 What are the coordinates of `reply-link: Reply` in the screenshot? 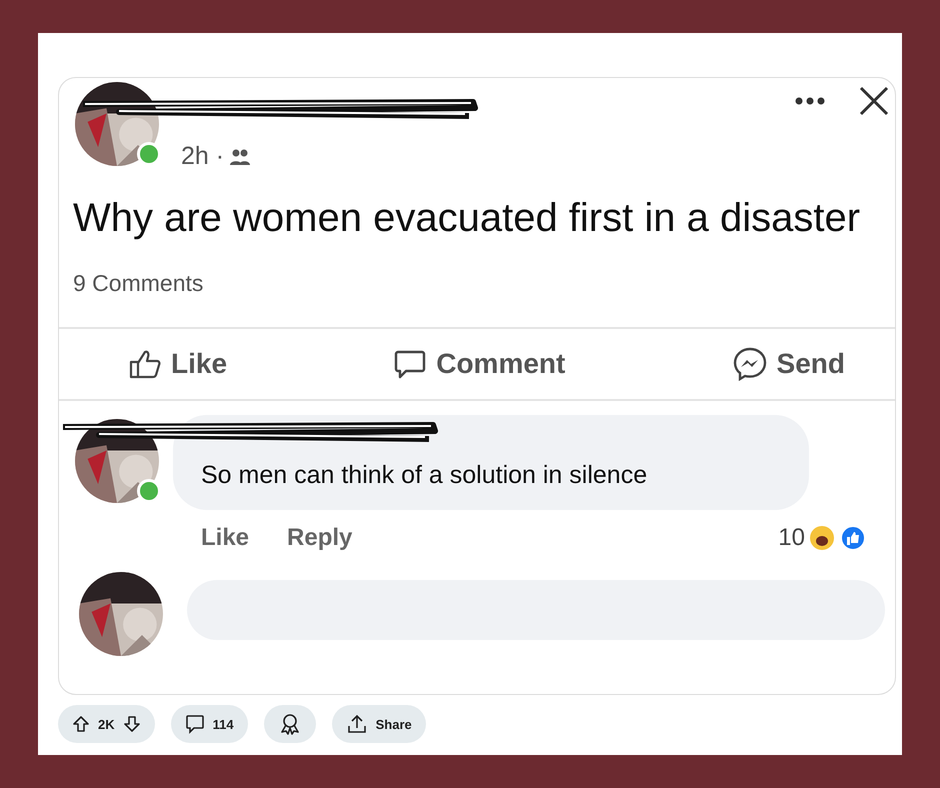 It's located at (319, 538).